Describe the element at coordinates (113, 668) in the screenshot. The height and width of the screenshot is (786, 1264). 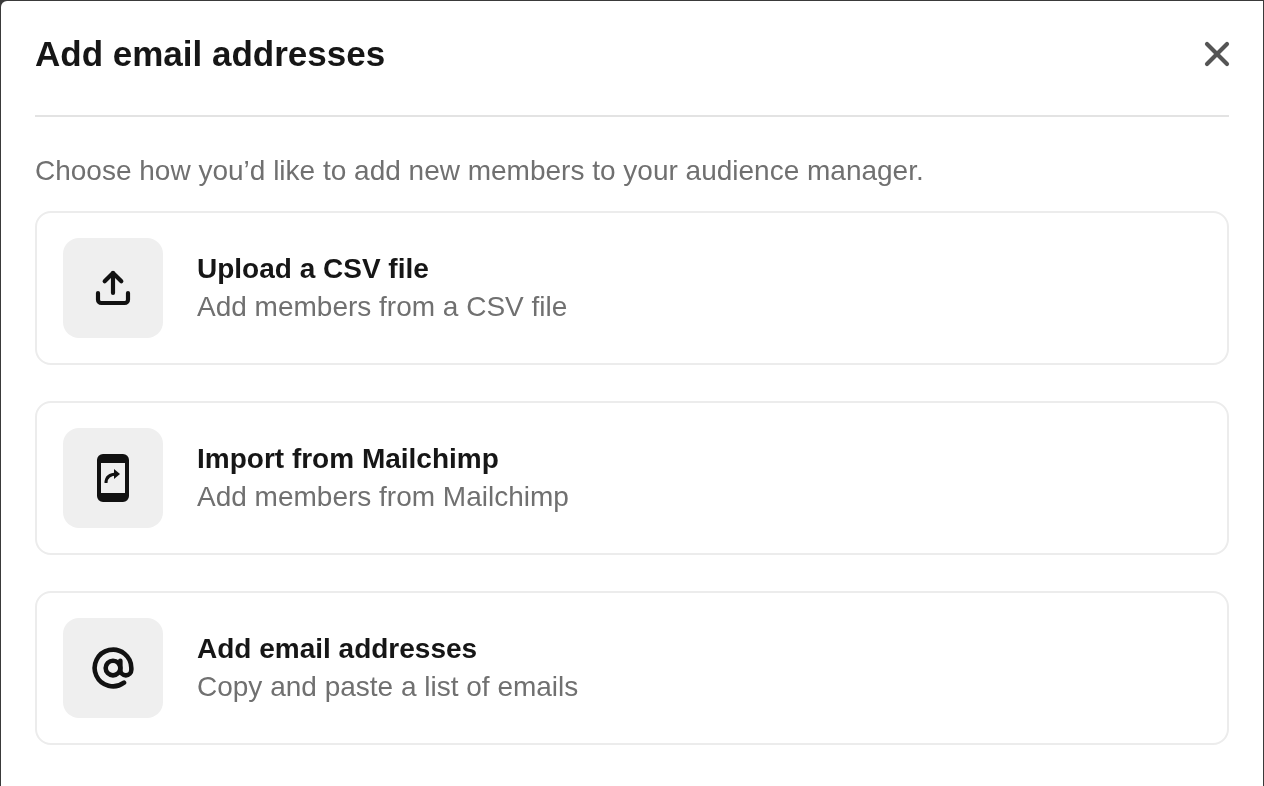
I see `at-sign-icon` at that location.